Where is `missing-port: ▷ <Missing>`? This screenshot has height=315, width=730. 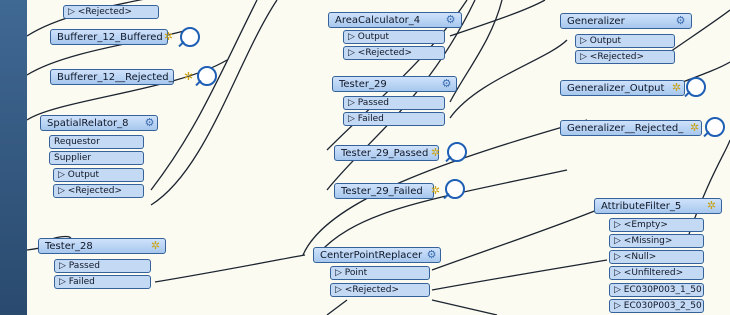 missing-port: ▷ <Missing> is located at coordinates (656, 241).